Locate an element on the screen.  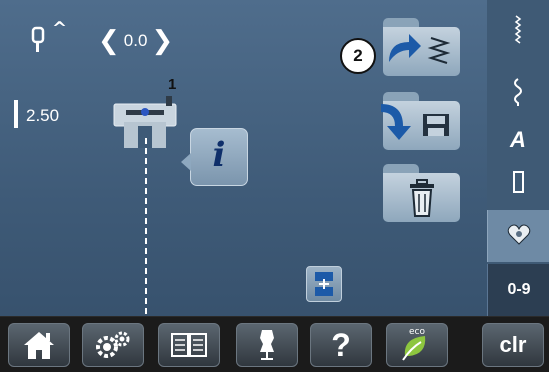
delete-button is located at coordinates (421, 193).